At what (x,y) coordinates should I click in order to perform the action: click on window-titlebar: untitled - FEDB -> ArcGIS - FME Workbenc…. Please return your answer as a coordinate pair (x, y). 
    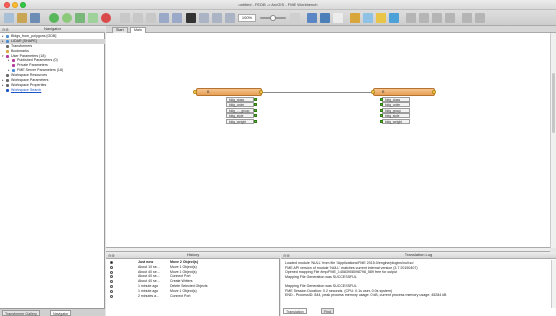
    Looking at the image, I should click on (278, 5).